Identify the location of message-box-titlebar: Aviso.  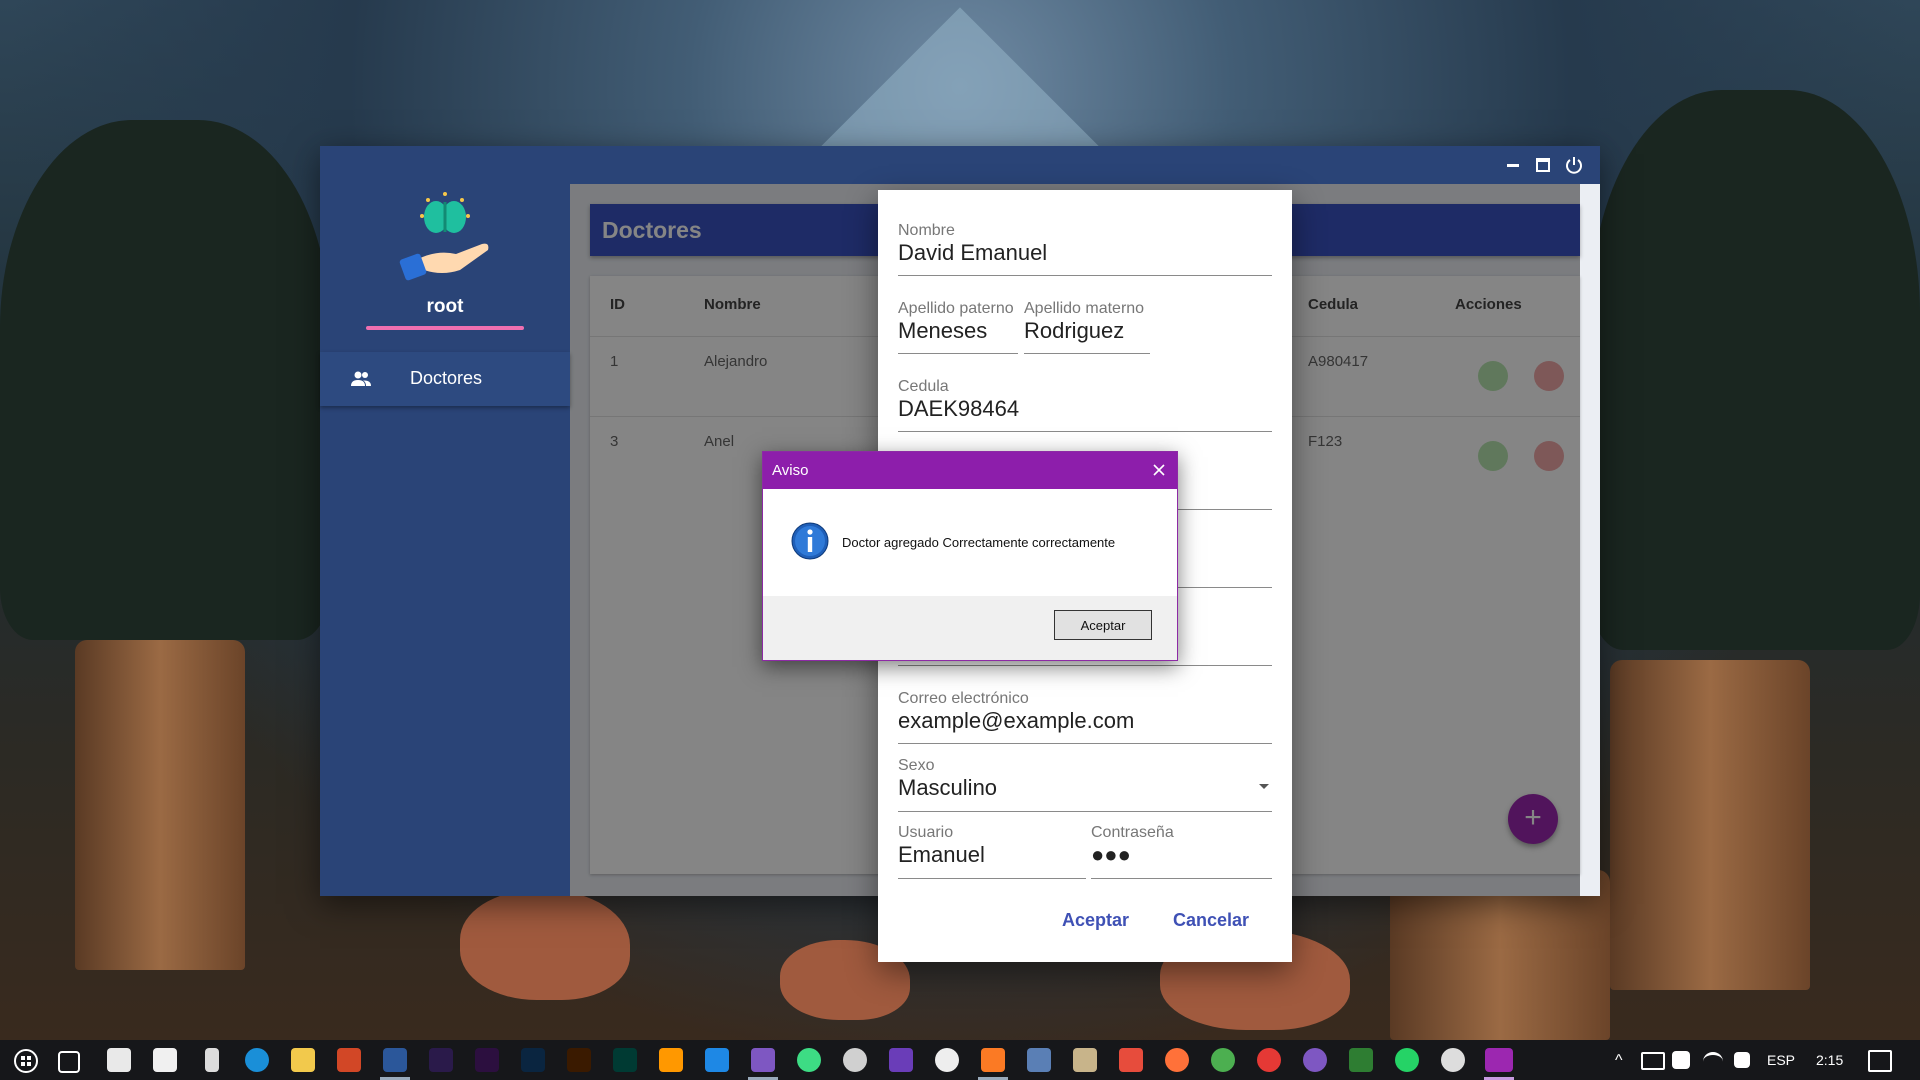
(970, 470).